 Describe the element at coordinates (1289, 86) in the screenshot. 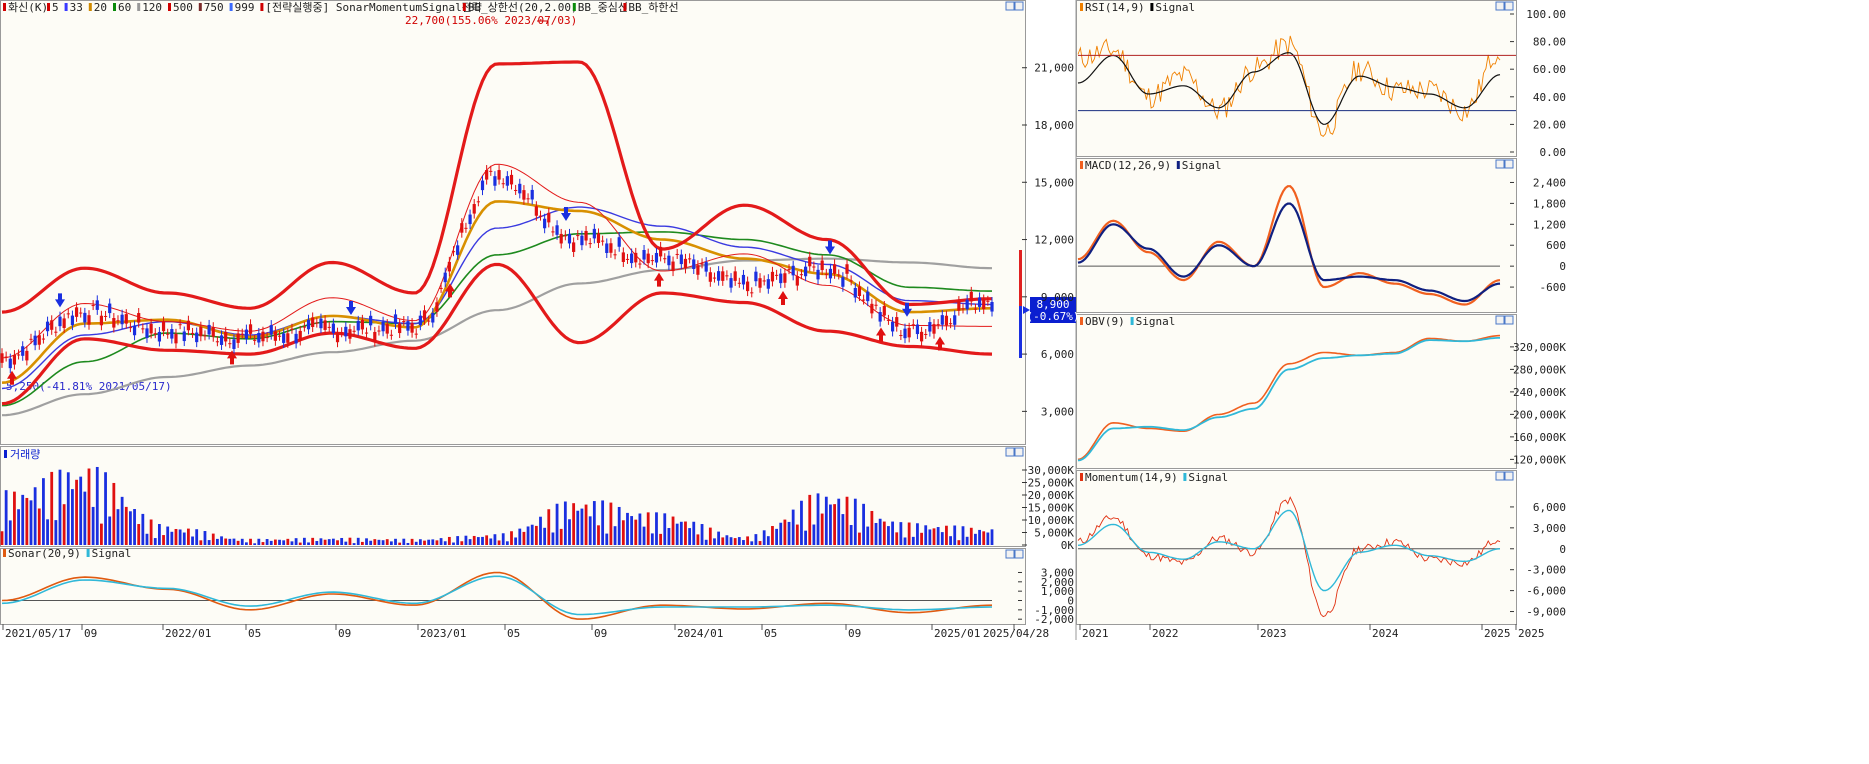

I see `rsi-line` at that location.